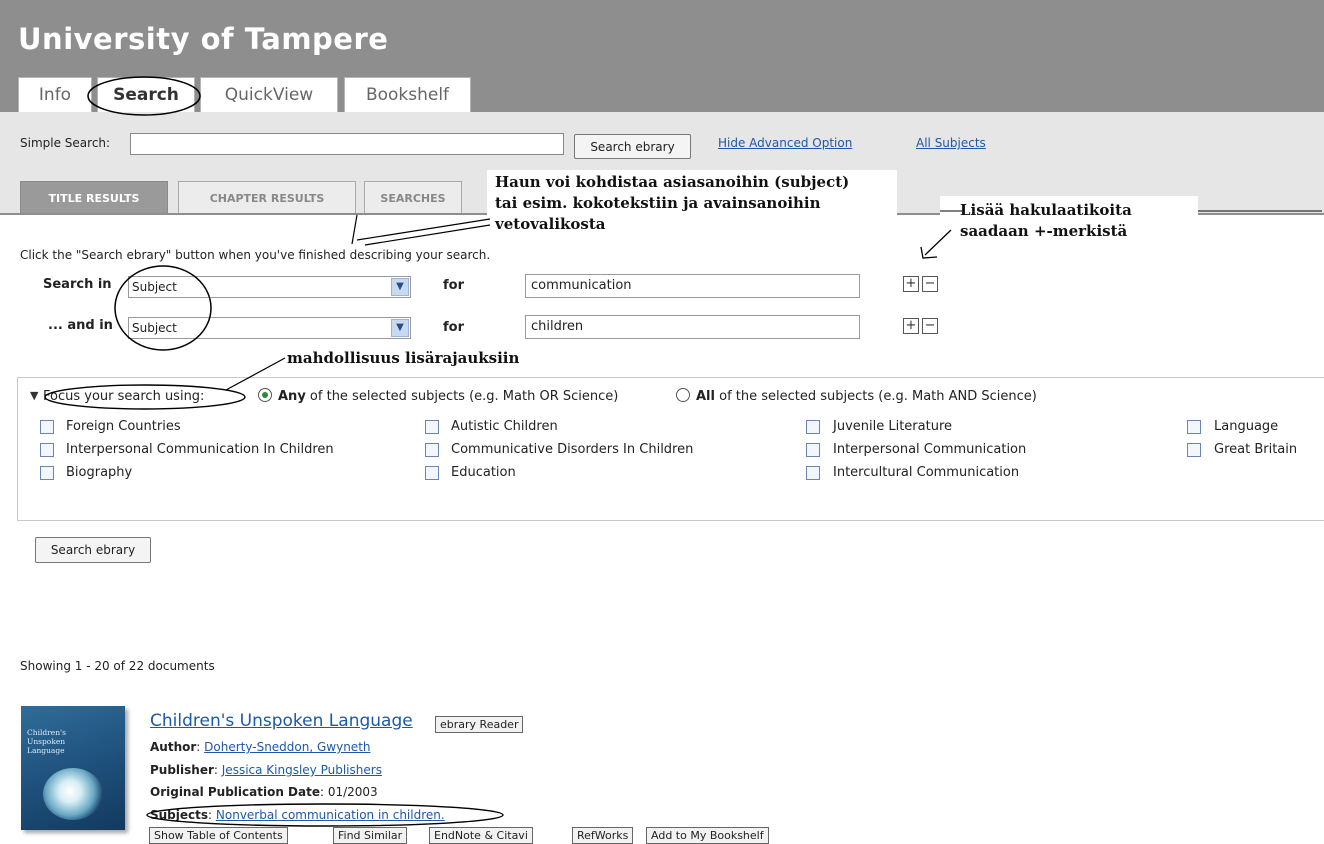  What do you see at coordinates (658, 203) in the screenshot?
I see `annotation-subject-line-2: tai esim. kokotekstiin ja avainsanoihin` at bounding box center [658, 203].